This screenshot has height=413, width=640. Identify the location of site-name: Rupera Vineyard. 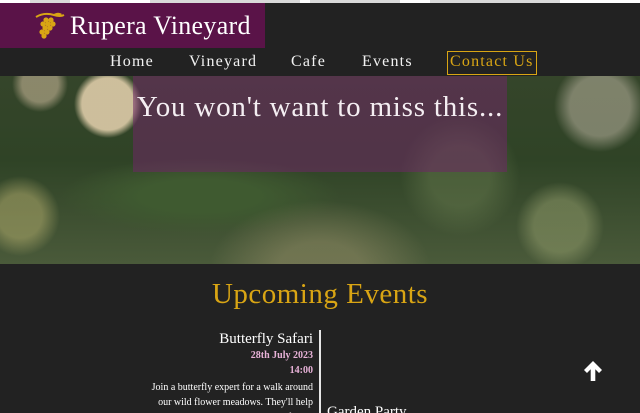
(160, 25).